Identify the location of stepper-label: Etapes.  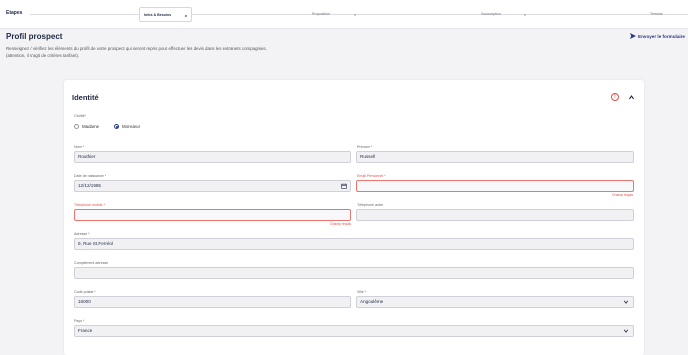
(14, 13).